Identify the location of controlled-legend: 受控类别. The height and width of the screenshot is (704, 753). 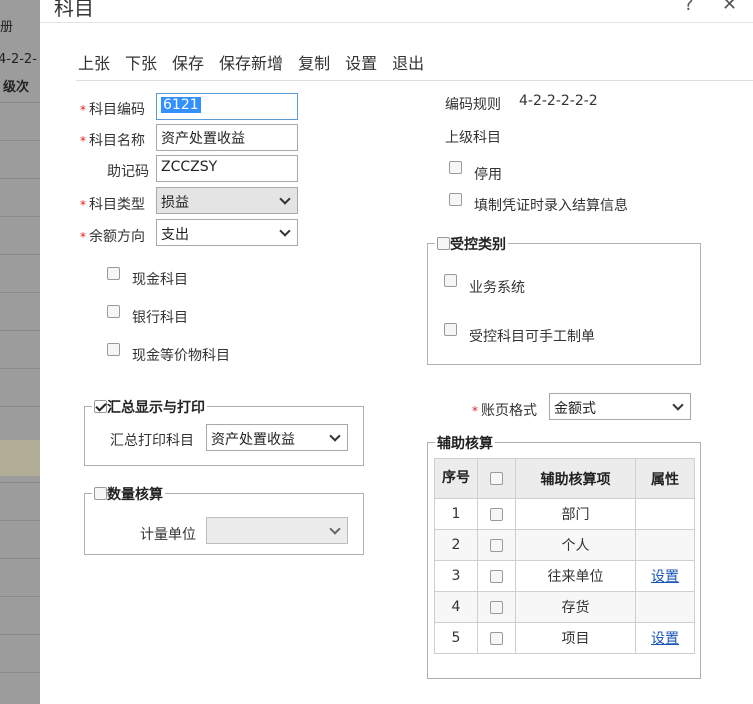
(471, 244).